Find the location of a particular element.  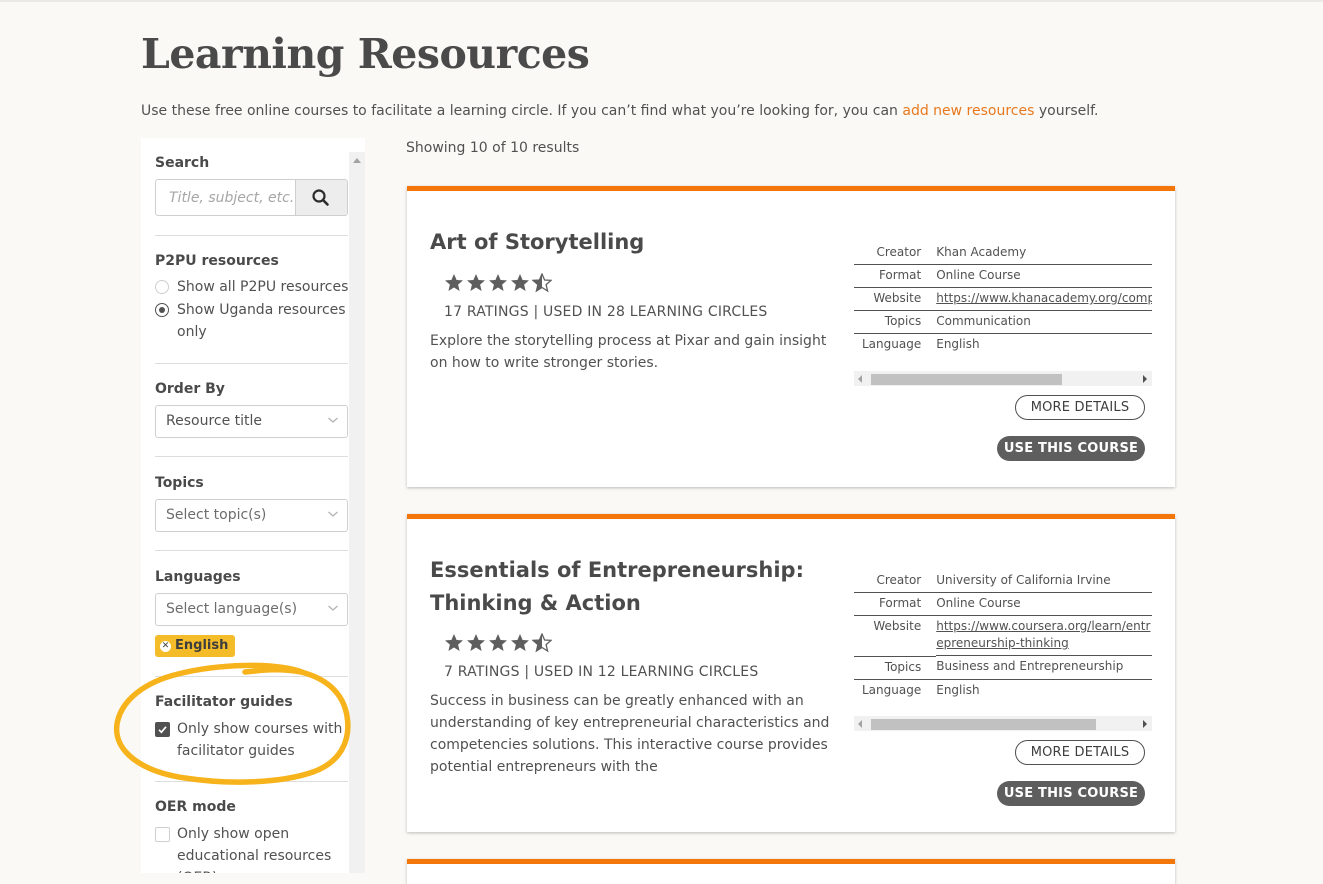

search-label: Search is located at coordinates (182, 163).